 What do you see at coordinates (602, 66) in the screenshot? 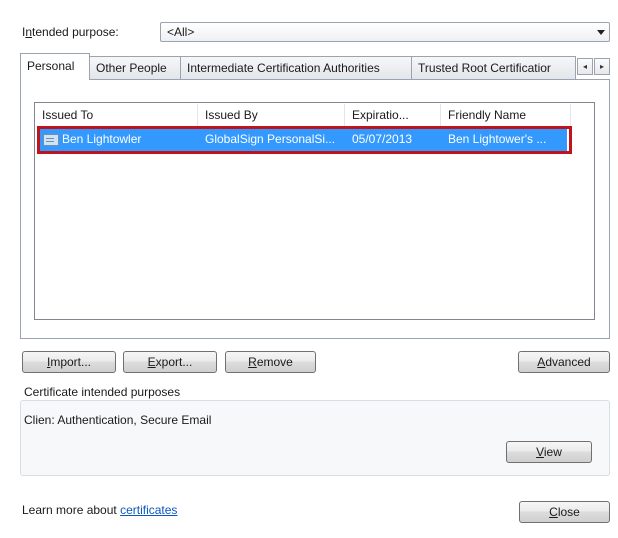
I see `tab-scroll-right-icon: ▸` at bounding box center [602, 66].